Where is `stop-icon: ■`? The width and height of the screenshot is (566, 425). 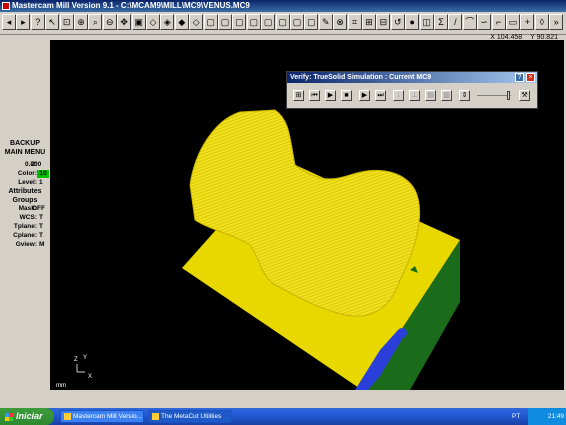
stop-icon: ■ is located at coordinates (346, 95).